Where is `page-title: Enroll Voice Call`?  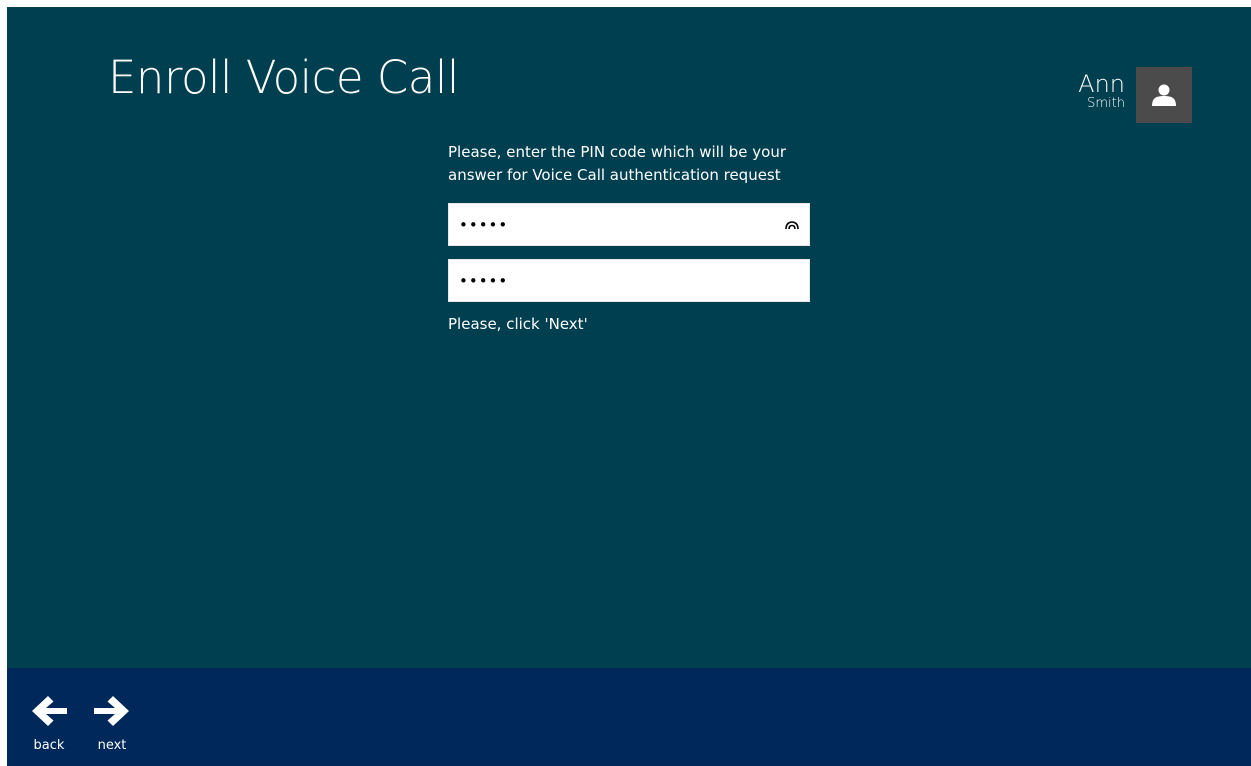
page-title: Enroll Voice Call is located at coordinates (283, 77).